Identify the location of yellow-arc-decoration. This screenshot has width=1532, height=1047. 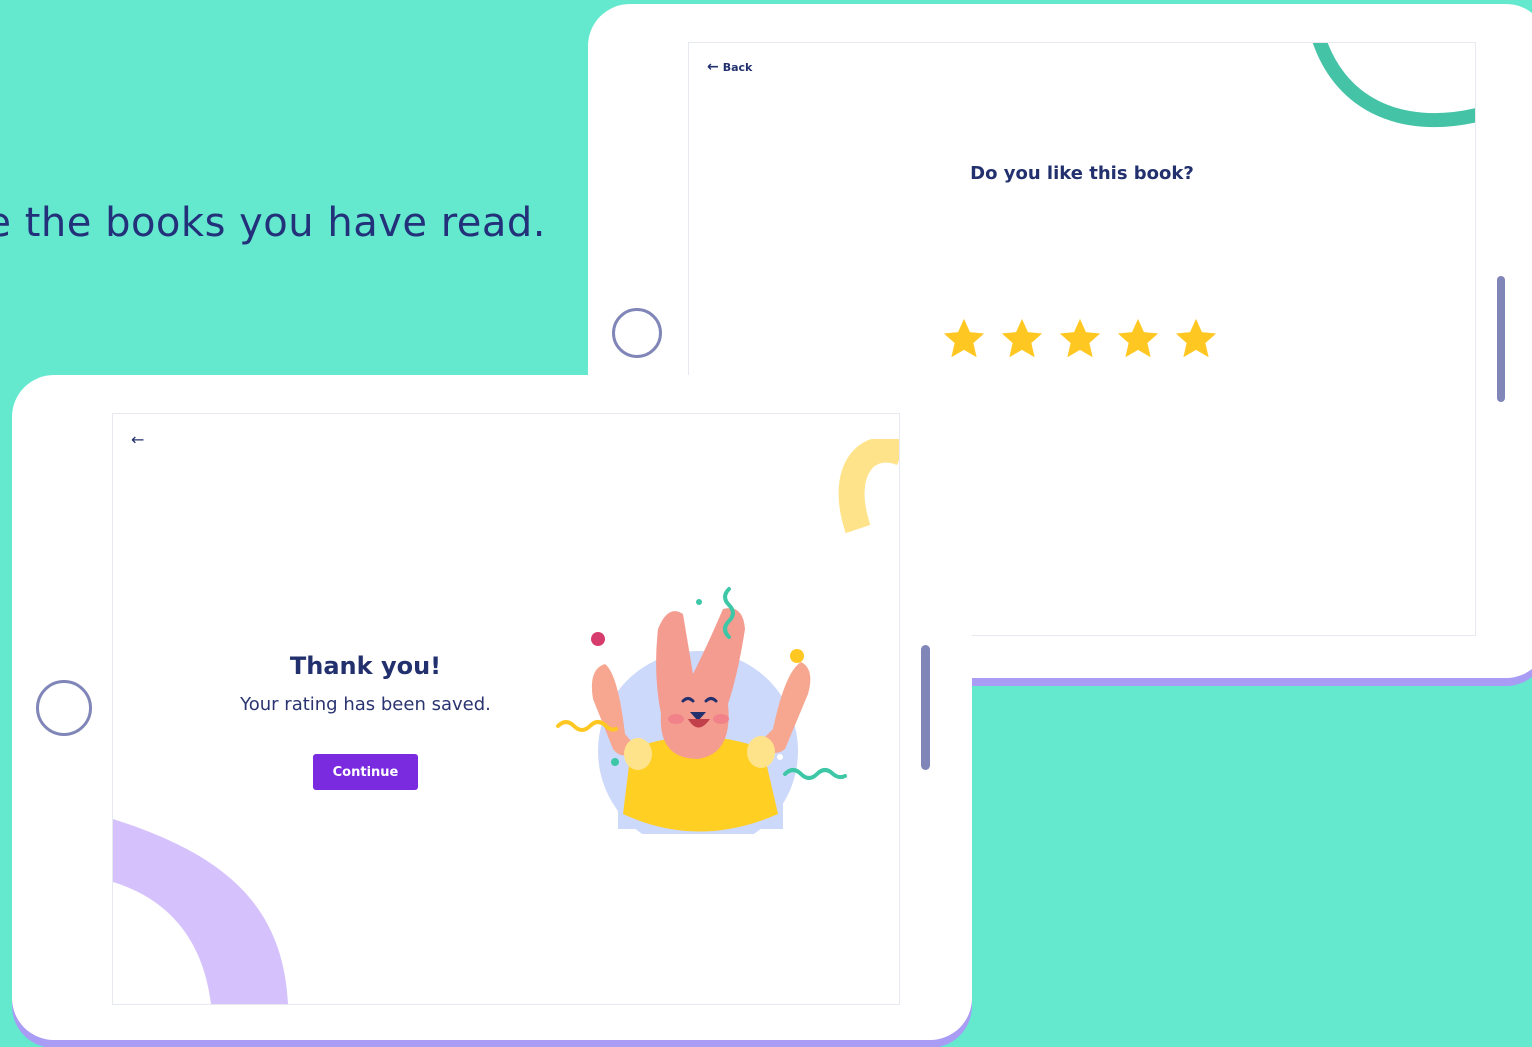
(868, 486).